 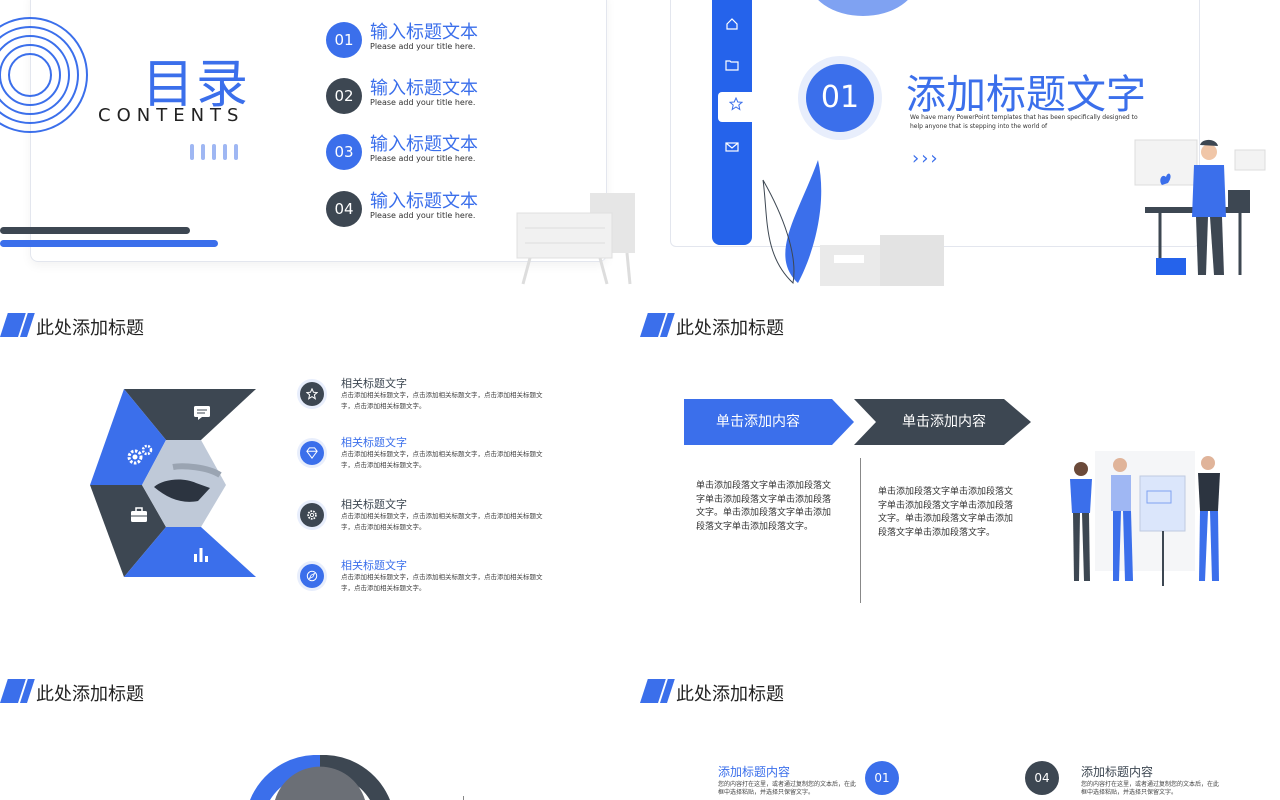 What do you see at coordinates (758, 422) in the screenshot?
I see `arrow-label-1: 单击添加内容` at bounding box center [758, 422].